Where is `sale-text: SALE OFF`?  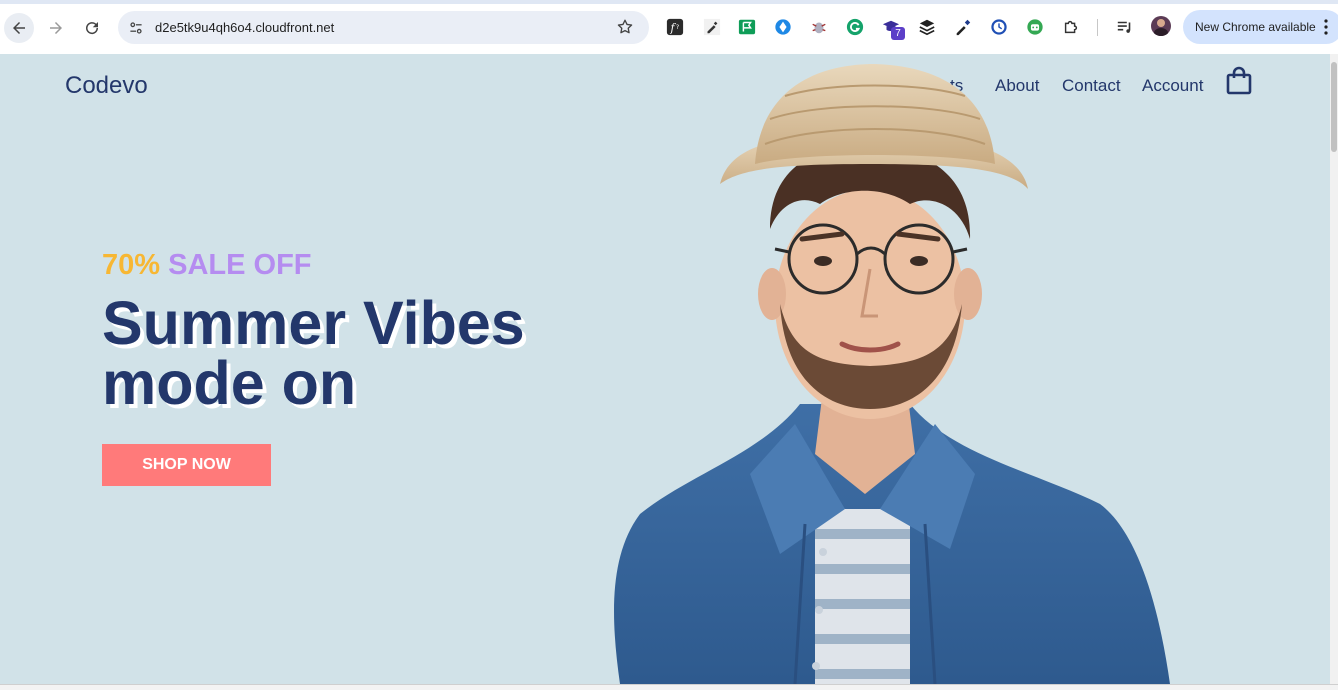
sale-text: SALE OFF is located at coordinates (240, 265).